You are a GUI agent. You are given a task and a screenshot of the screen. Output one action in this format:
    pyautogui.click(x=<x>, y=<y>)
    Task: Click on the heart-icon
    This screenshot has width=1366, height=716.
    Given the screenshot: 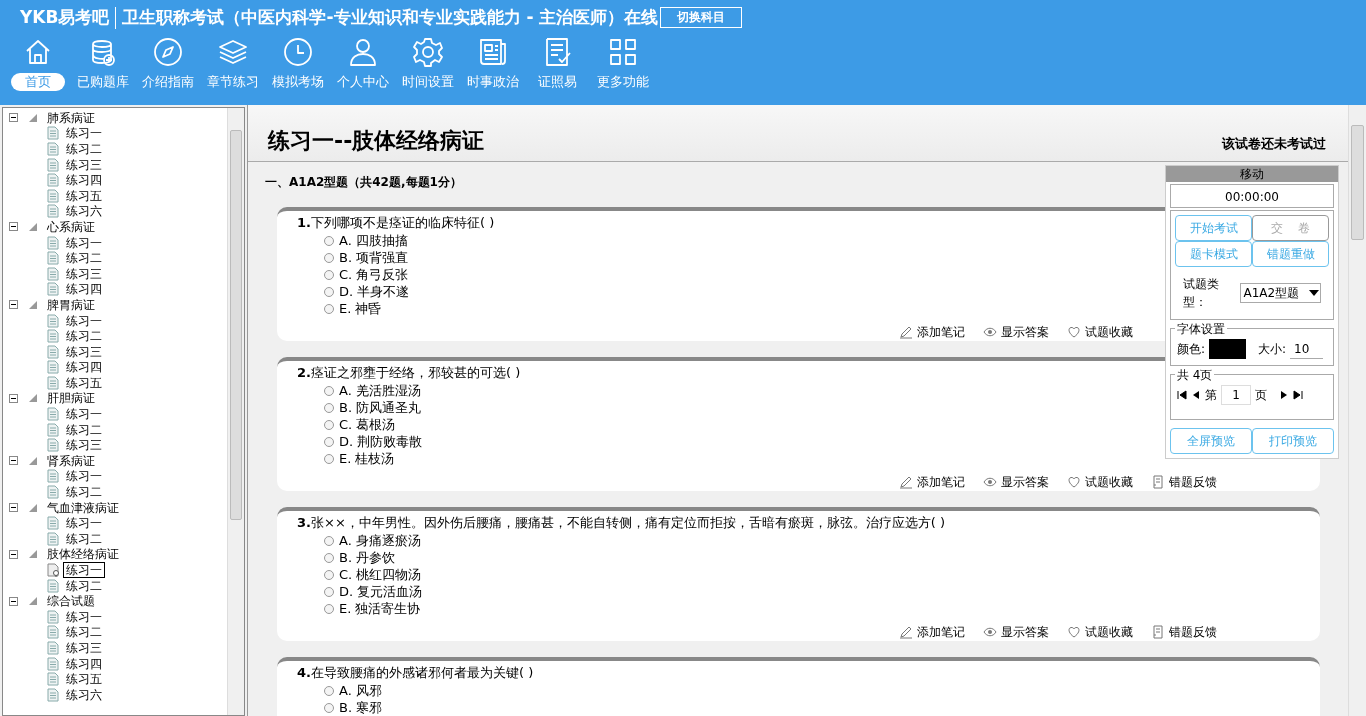 What is the action you would take?
    pyautogui.click(x=1074, y=482)
    